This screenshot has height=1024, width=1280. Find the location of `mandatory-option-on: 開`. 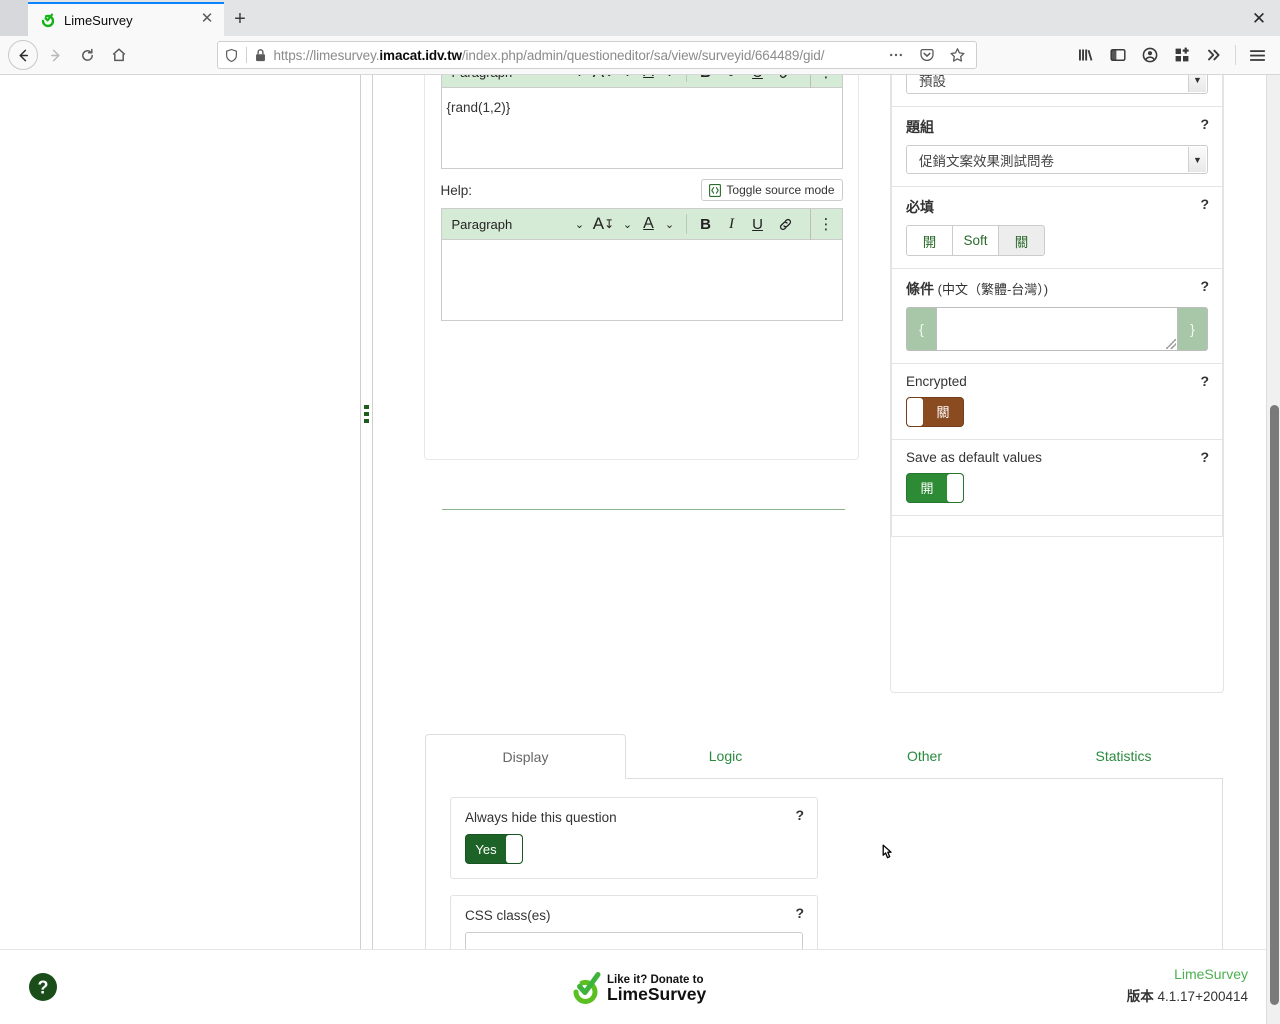

mandatory-option-on: 開 is located at coordinates (929, 240).